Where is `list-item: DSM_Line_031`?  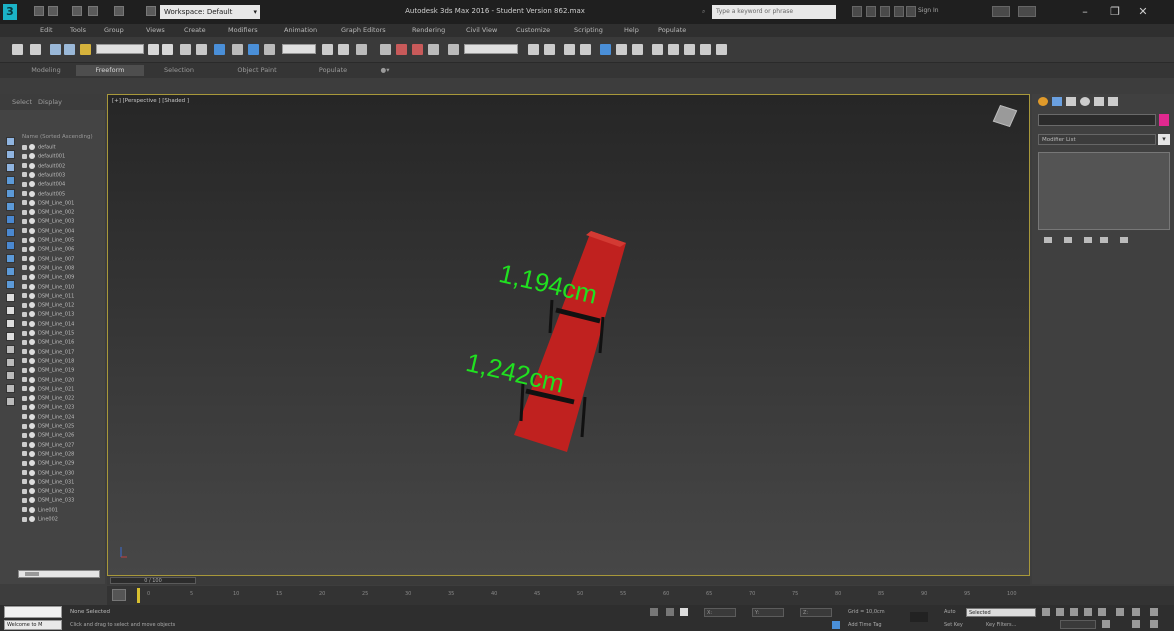
list-item: DSM_Line_031 is located at coordinates (62, 482).